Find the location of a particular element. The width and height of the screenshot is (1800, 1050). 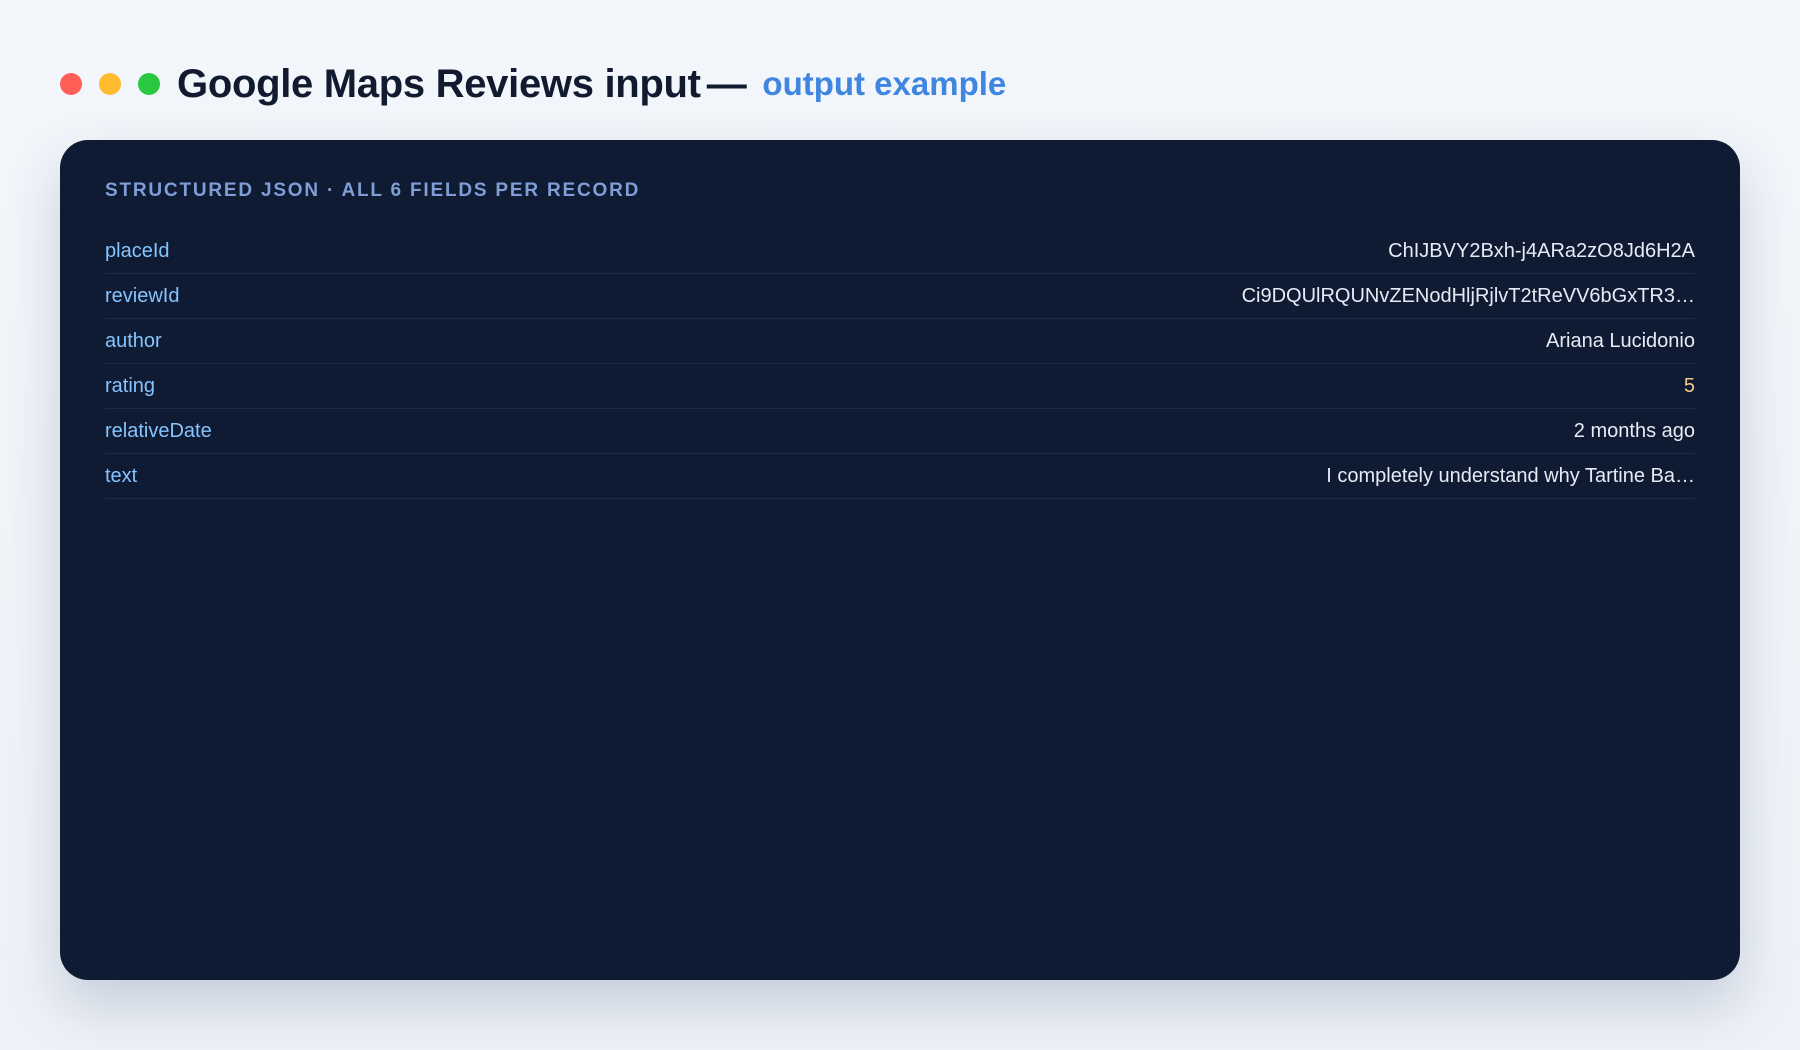

field-key: text is located at coordinates (121, 475).